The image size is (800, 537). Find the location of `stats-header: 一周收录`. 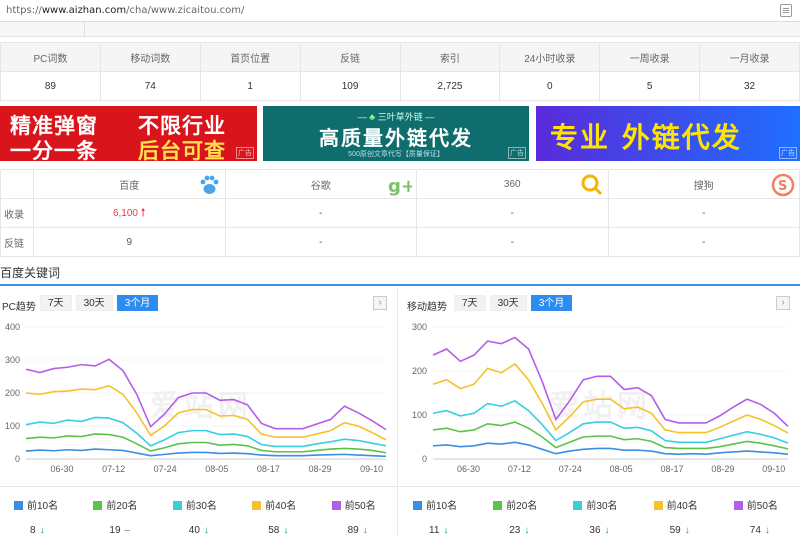

stats-header: 一周收录 is located at coordinates (650, 57).